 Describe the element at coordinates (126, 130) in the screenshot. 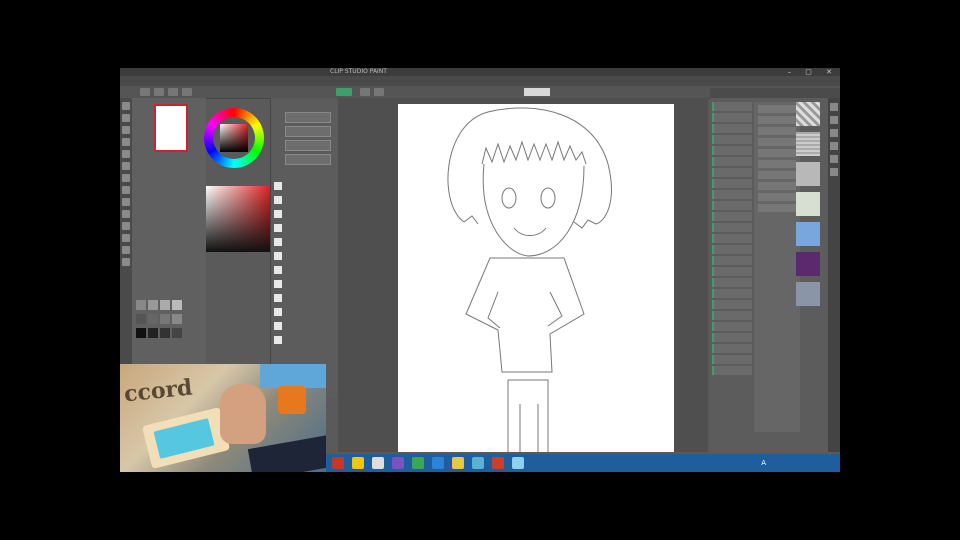

I see `select-icon` at that location.